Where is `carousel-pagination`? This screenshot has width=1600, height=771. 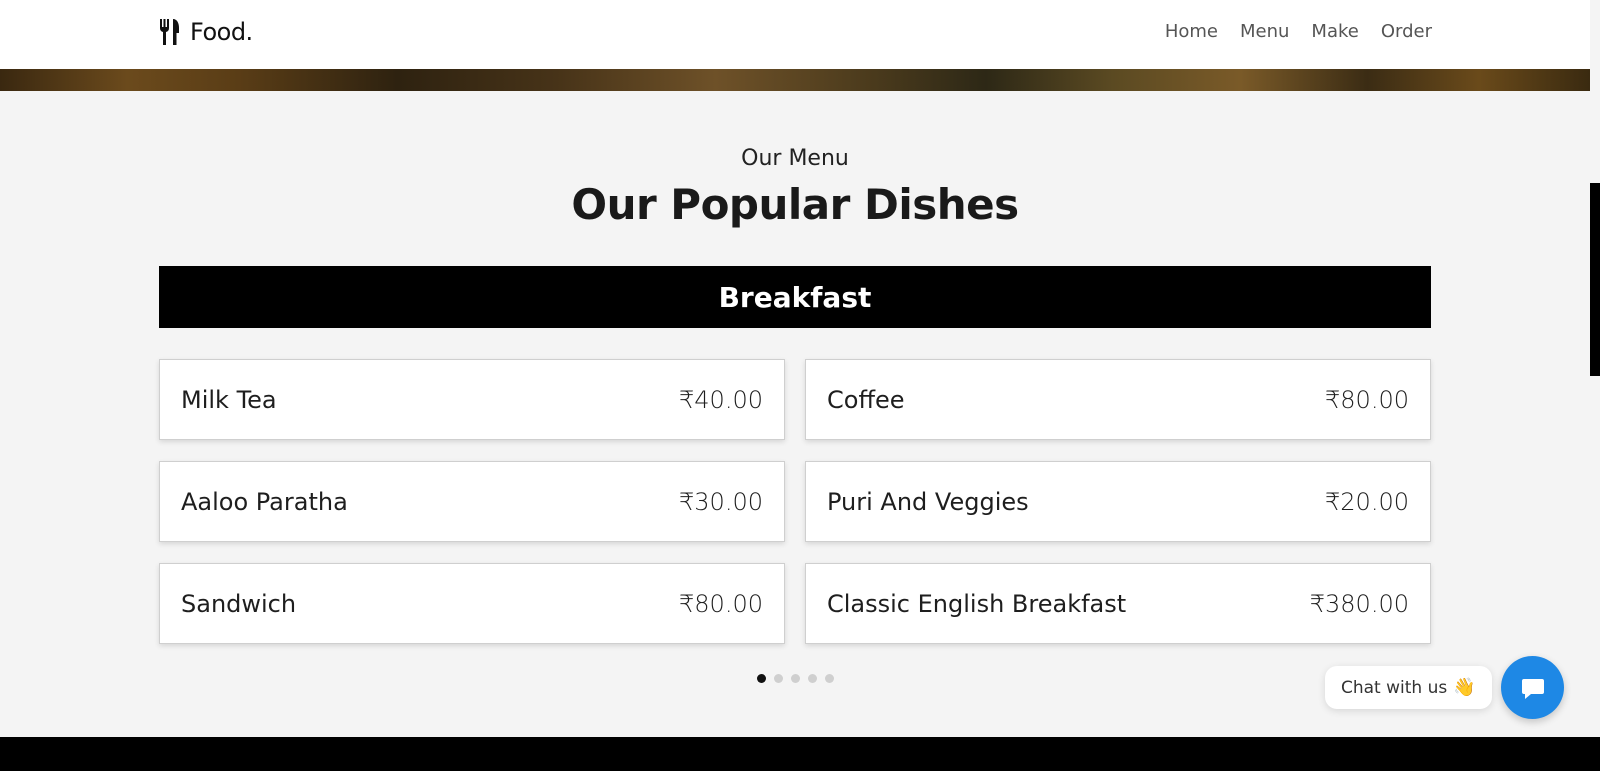 carousel-pagination is located at coordinates (795, 678).